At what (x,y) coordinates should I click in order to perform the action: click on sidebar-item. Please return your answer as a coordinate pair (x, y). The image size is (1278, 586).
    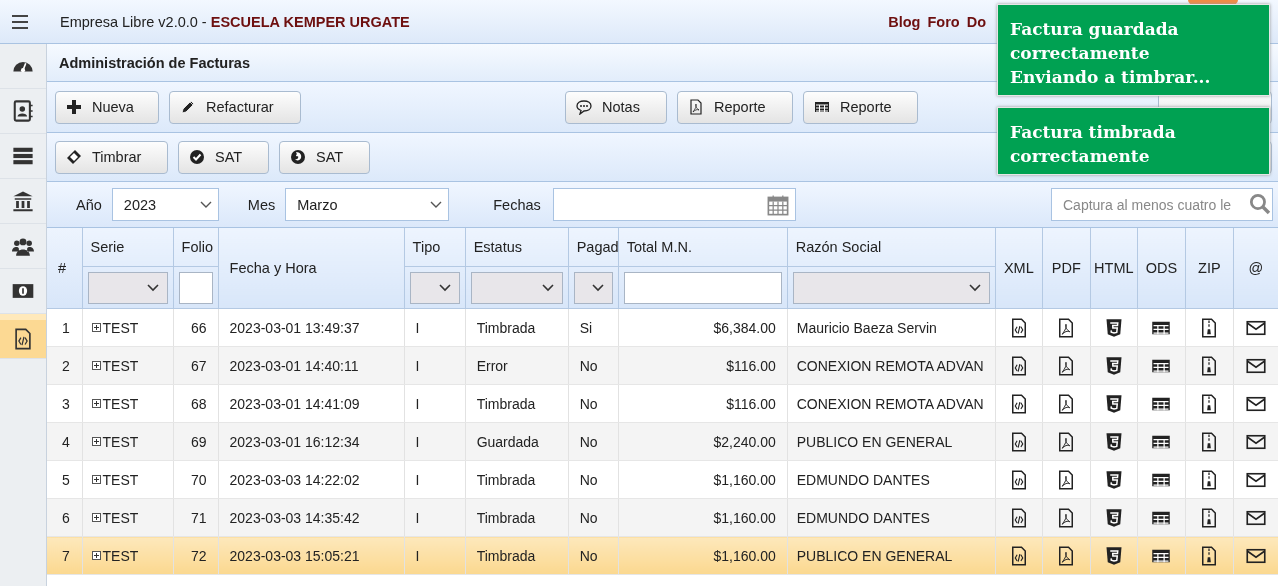
    Looking at the image, I should click on (23, 336).